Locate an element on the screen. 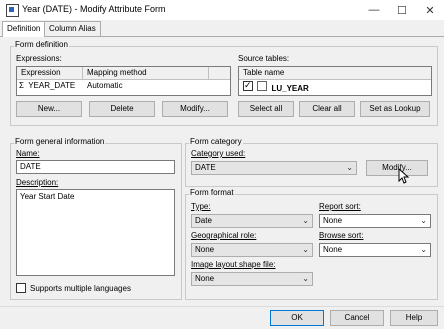 The height and width of the screenshot is (329, 444). table-checkbox is located at coordinates (248, 85).